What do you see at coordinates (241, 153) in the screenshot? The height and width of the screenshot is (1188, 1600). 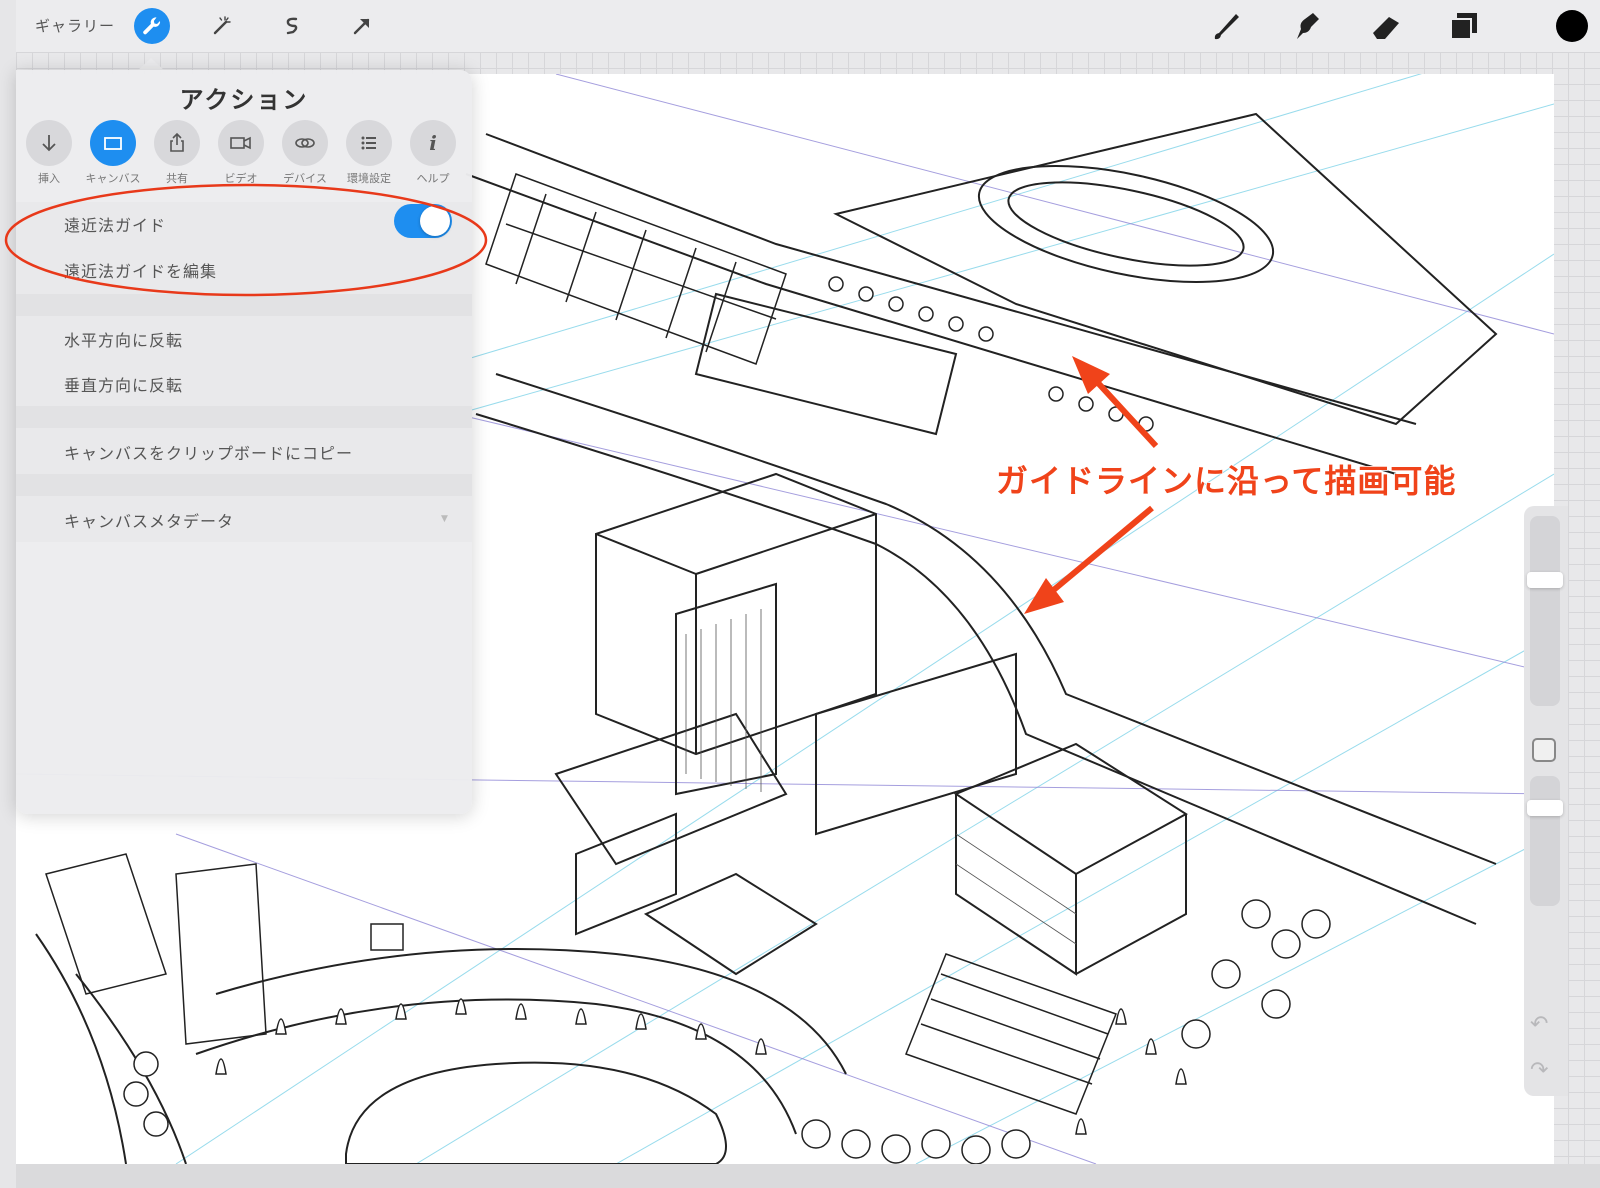 I see `tab-video: ビデオ` at bounding box center [241, 153].